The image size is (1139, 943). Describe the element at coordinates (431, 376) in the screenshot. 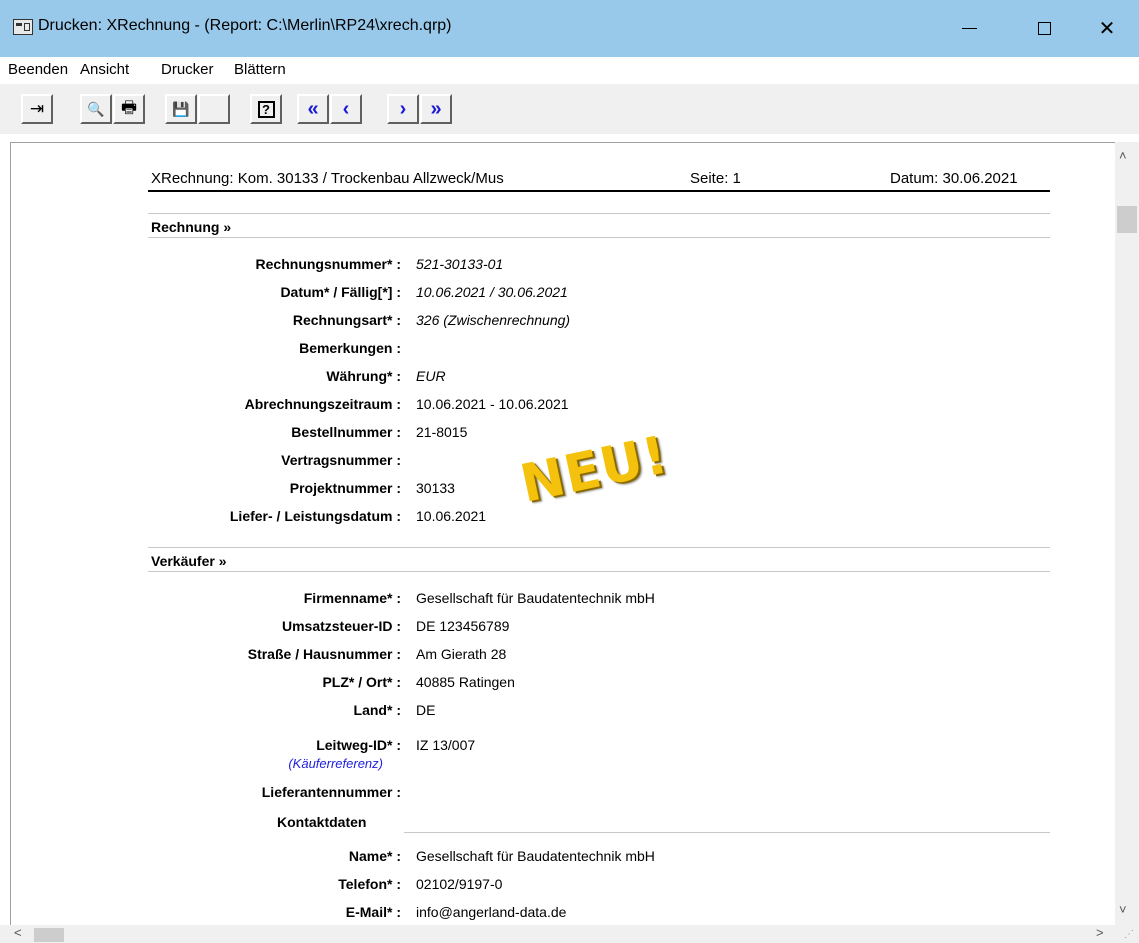

I see `value-waehrung: EUR` at that location.